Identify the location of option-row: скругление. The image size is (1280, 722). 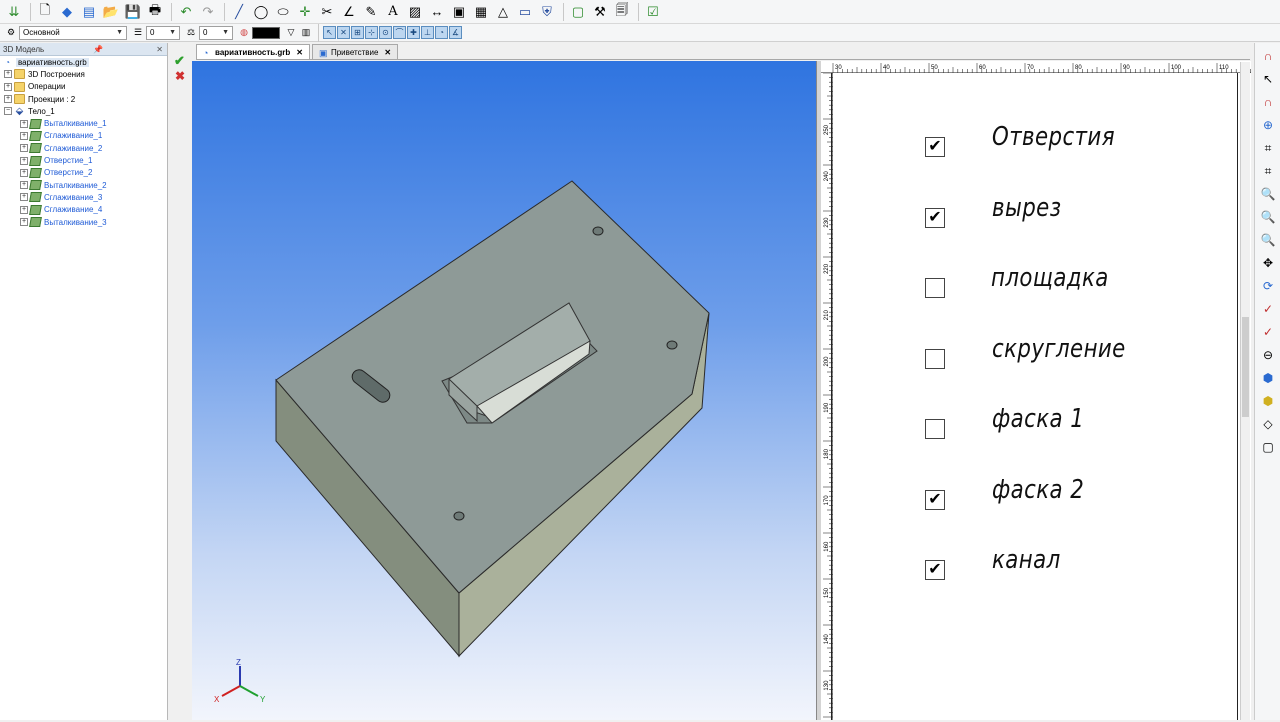
(1025, 351).